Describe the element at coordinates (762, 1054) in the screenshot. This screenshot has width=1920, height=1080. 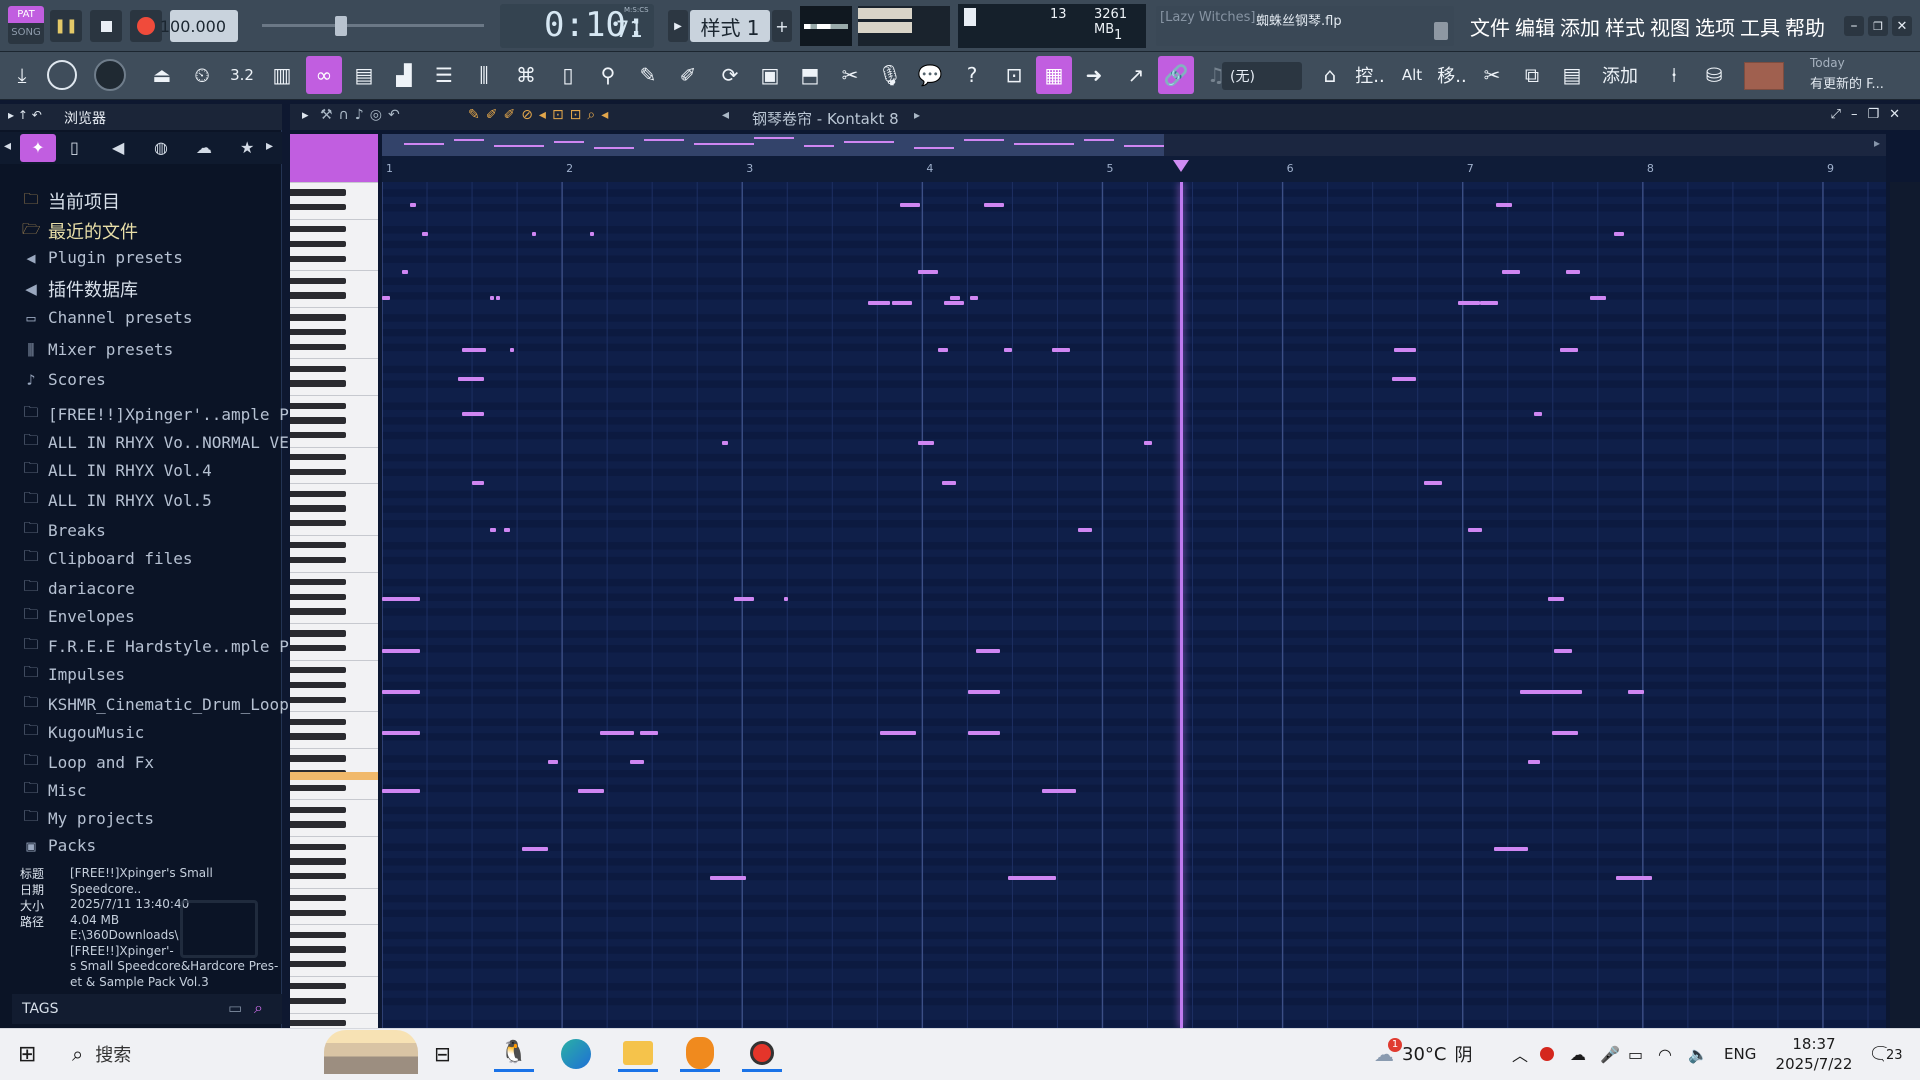
I see `recorder-app-icon` at that location.